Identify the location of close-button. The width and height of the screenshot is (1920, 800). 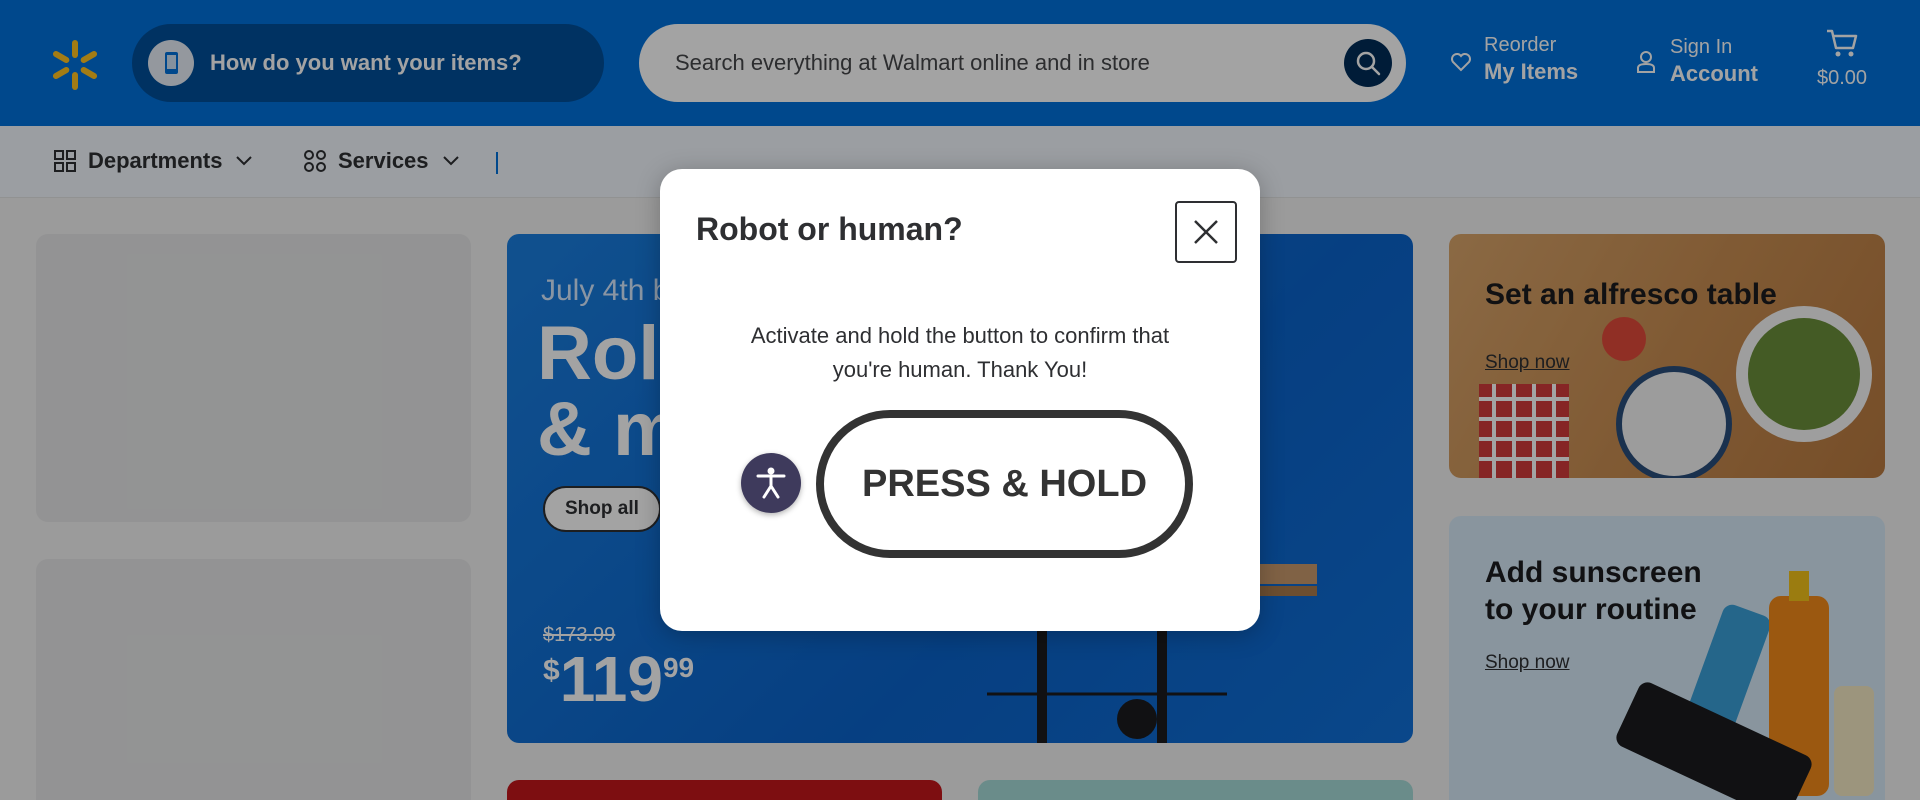
(1206, 232).